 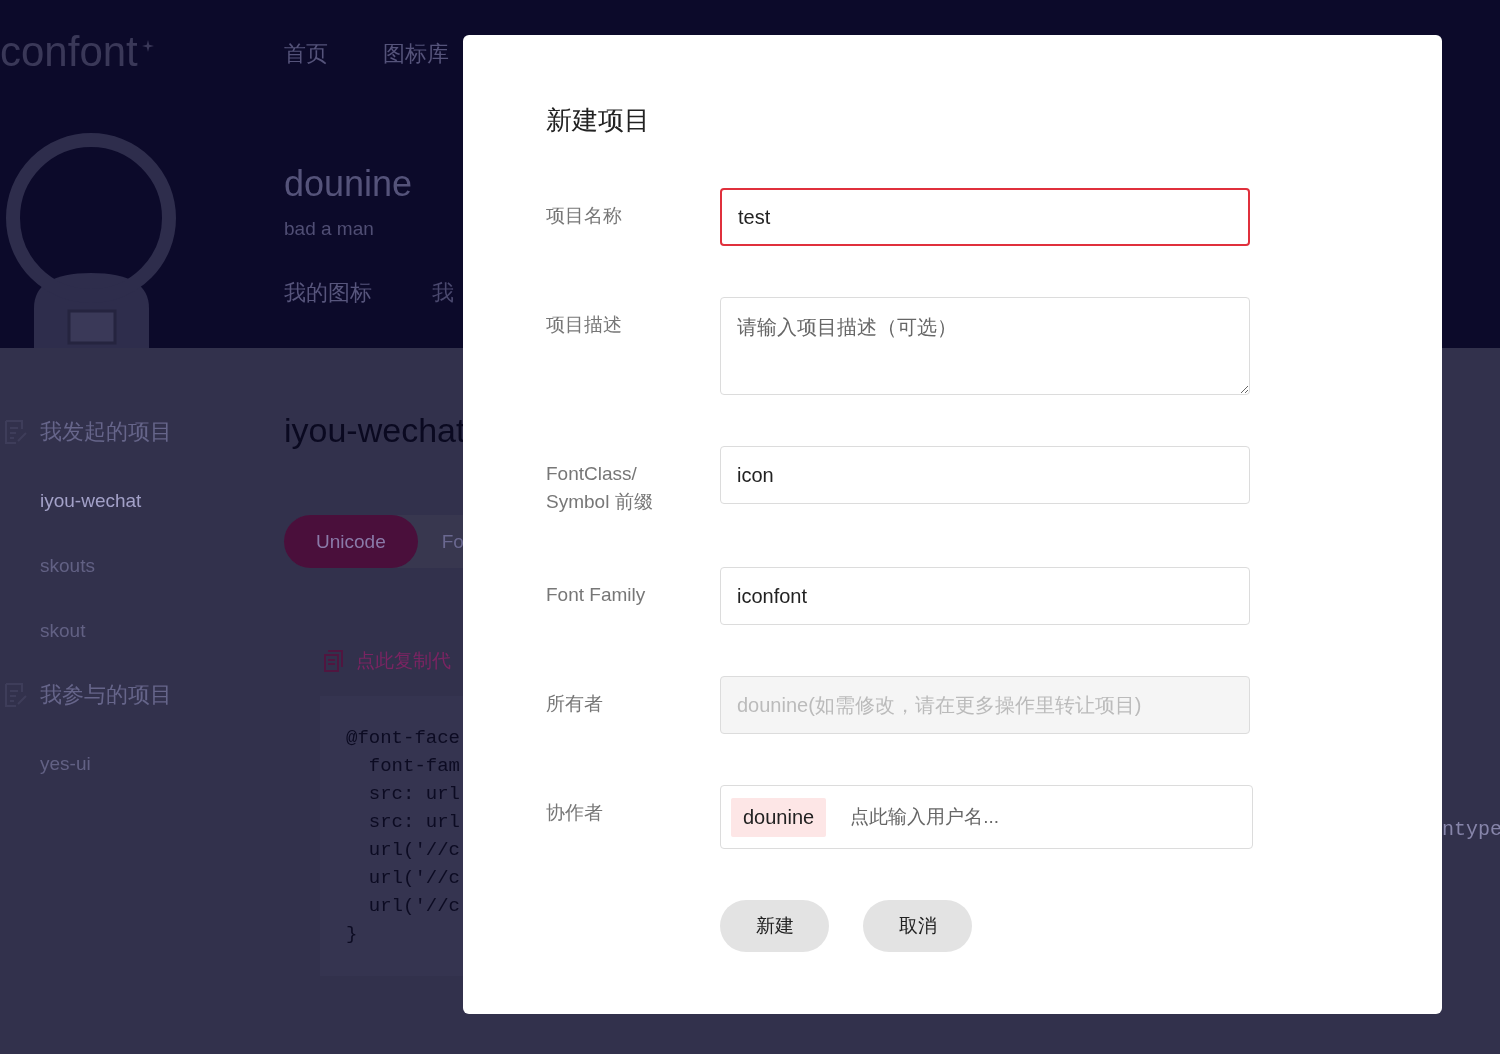 What do you see at coordinates (142, 565) in the screenshot?
I see `project-item: skouts` at bounding box center [142, 565].